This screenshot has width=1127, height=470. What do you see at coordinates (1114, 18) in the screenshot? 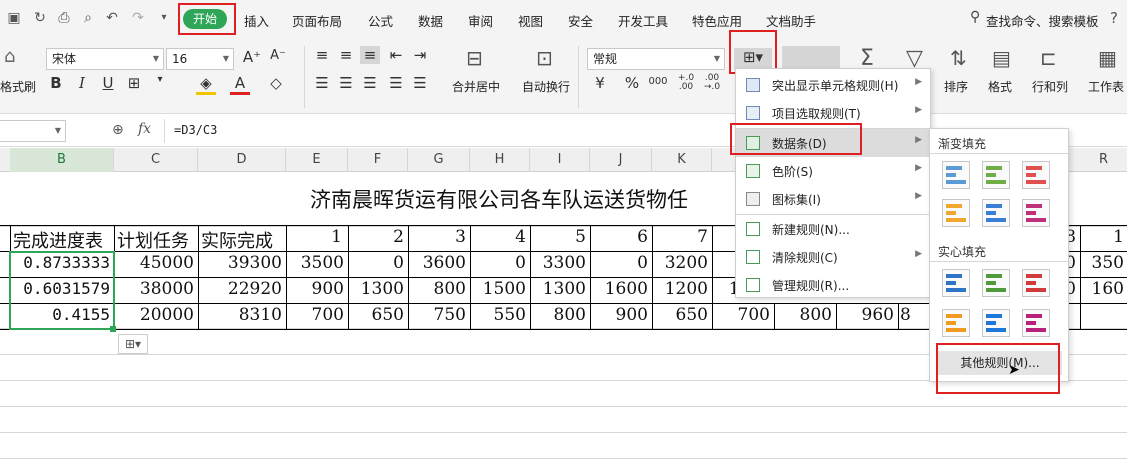
I see `help-icon: ?` at bounding box center [1114, 18].